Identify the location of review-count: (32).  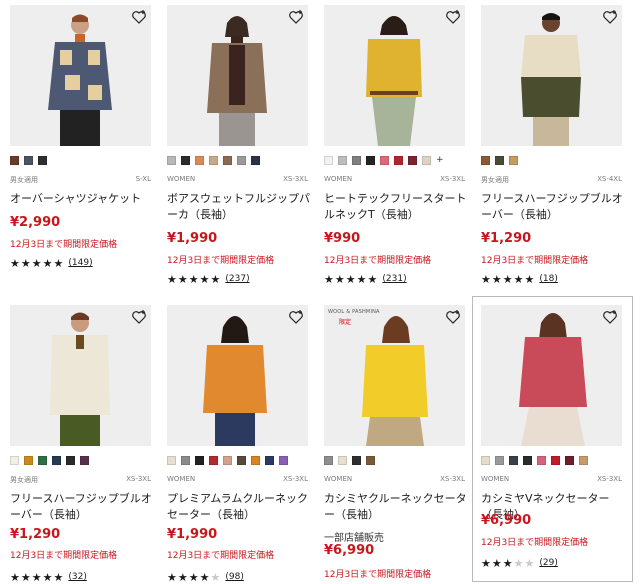
(77, 577).